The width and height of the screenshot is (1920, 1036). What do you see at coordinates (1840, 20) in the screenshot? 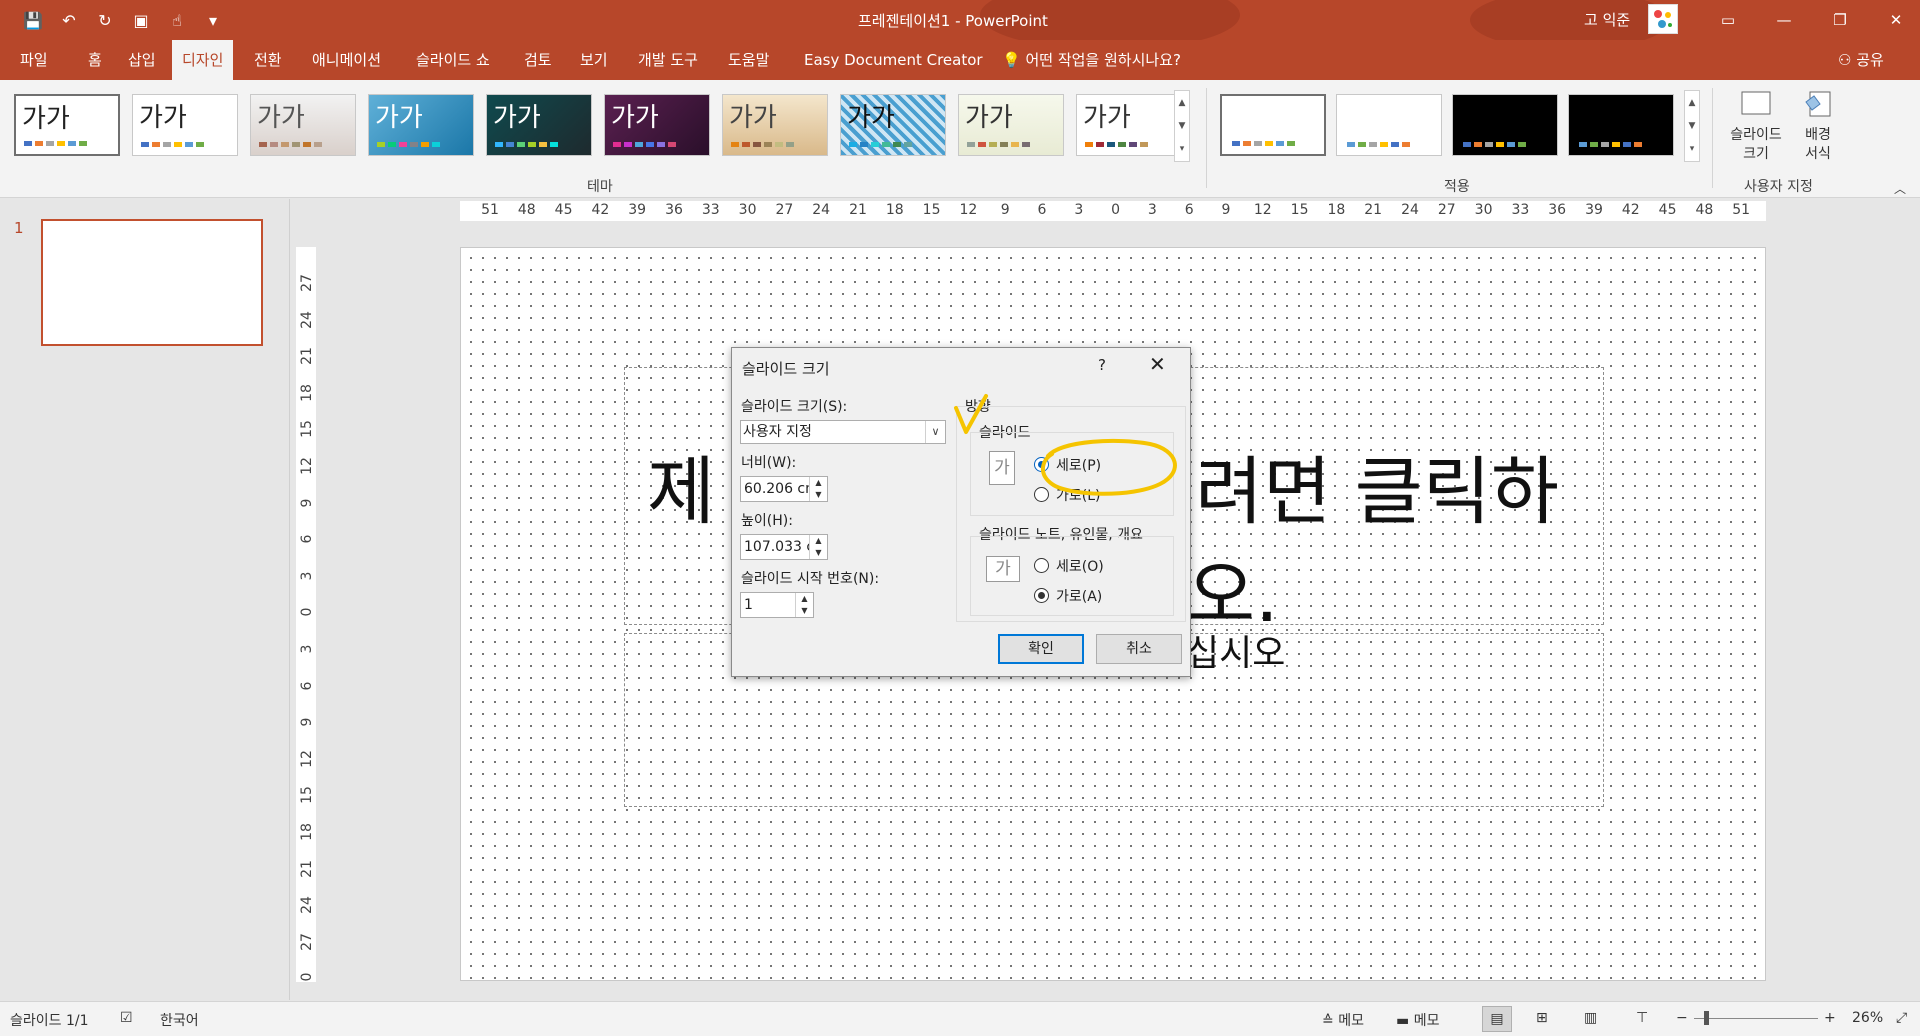
I see `restore-icon: ❐` at bounding box center [1840, 20].